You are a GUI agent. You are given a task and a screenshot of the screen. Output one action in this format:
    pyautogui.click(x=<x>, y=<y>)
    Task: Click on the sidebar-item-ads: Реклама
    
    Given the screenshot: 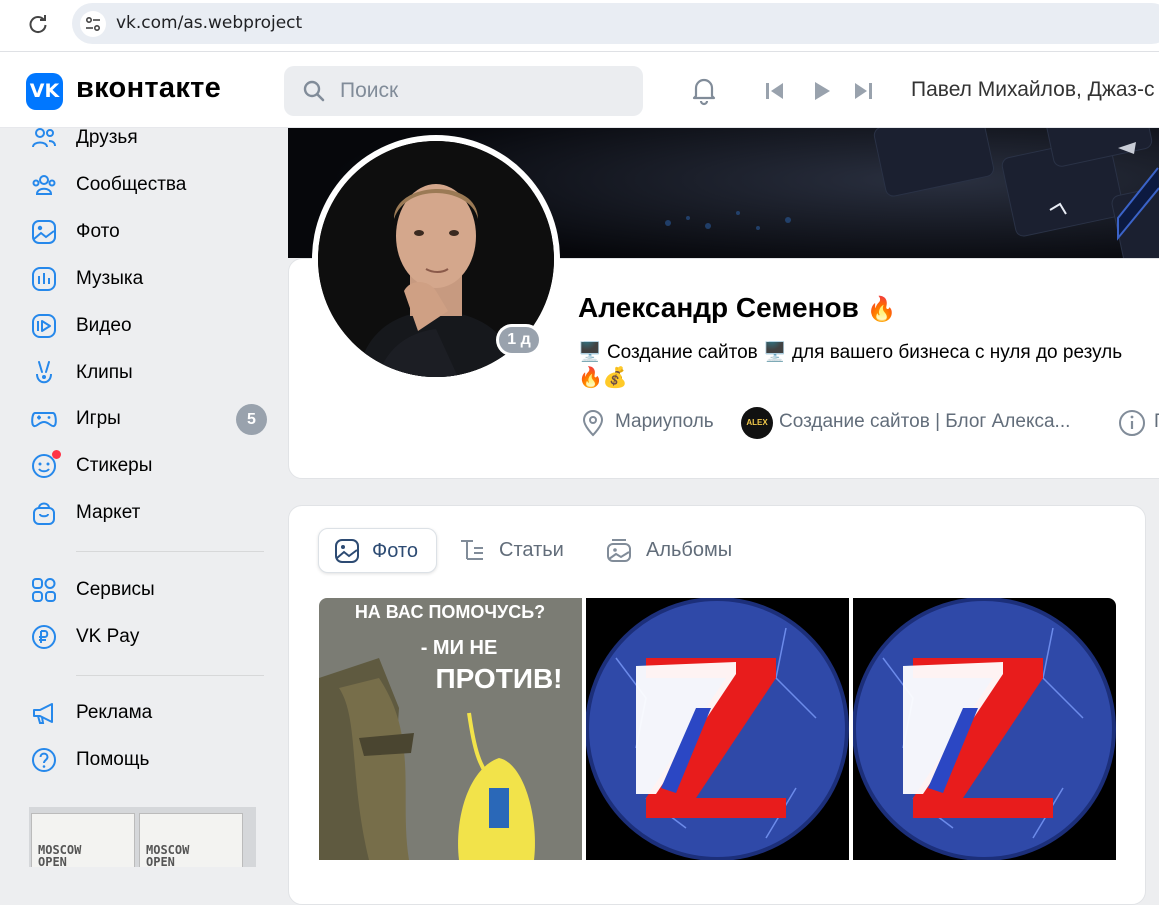 What is the action you would take?
    pyautogui.click(x=153, y=713)
    